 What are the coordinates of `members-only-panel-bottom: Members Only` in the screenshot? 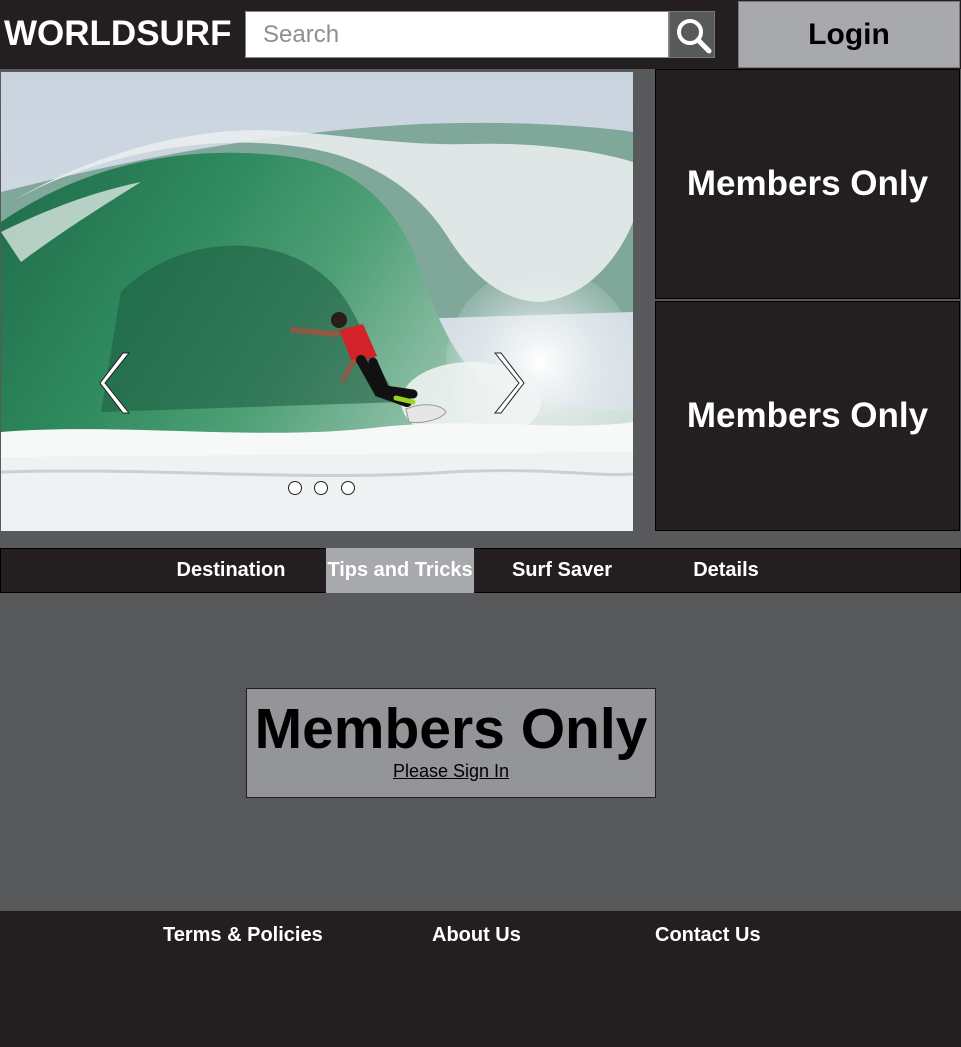 It's located at (807, 416).